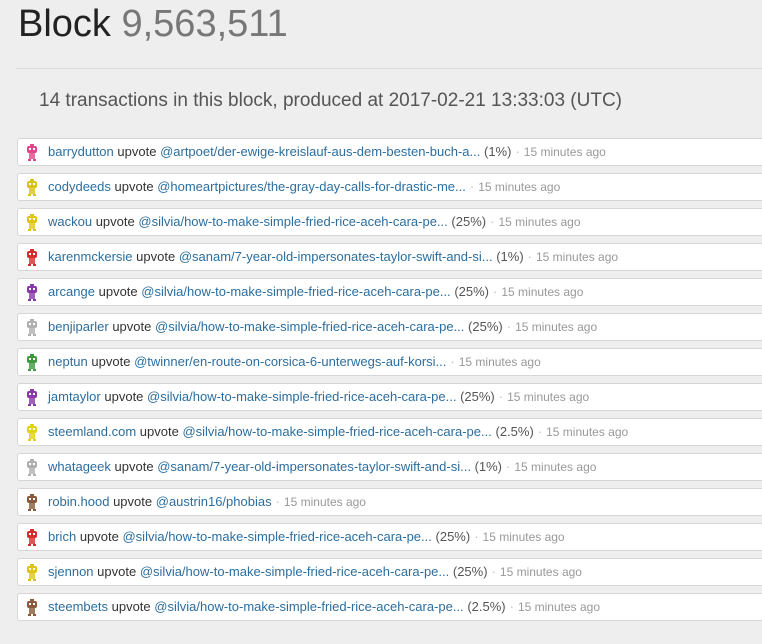  I want to click on voter-link: wackou, so click(70, 221).